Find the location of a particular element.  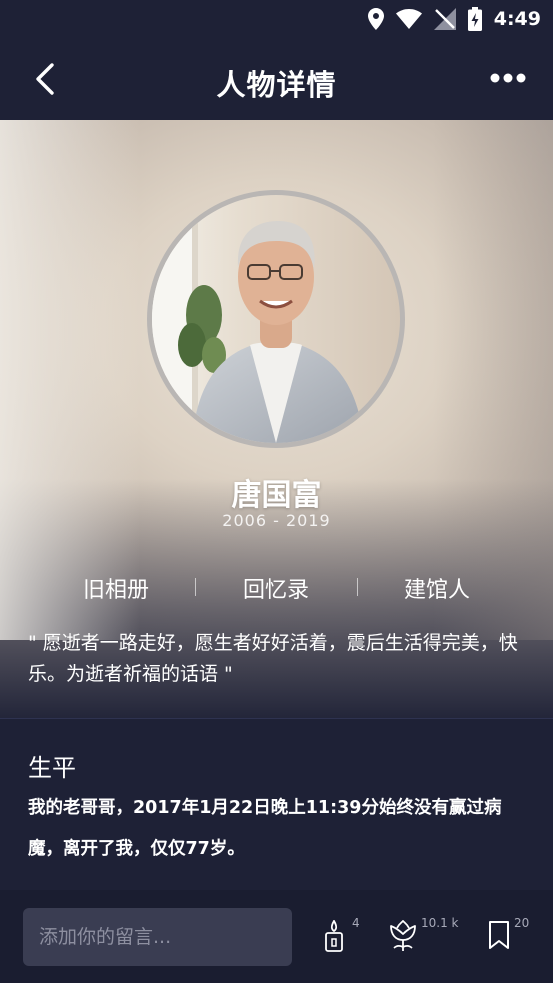

no-signal-icon is located at coordinates (444, 19).